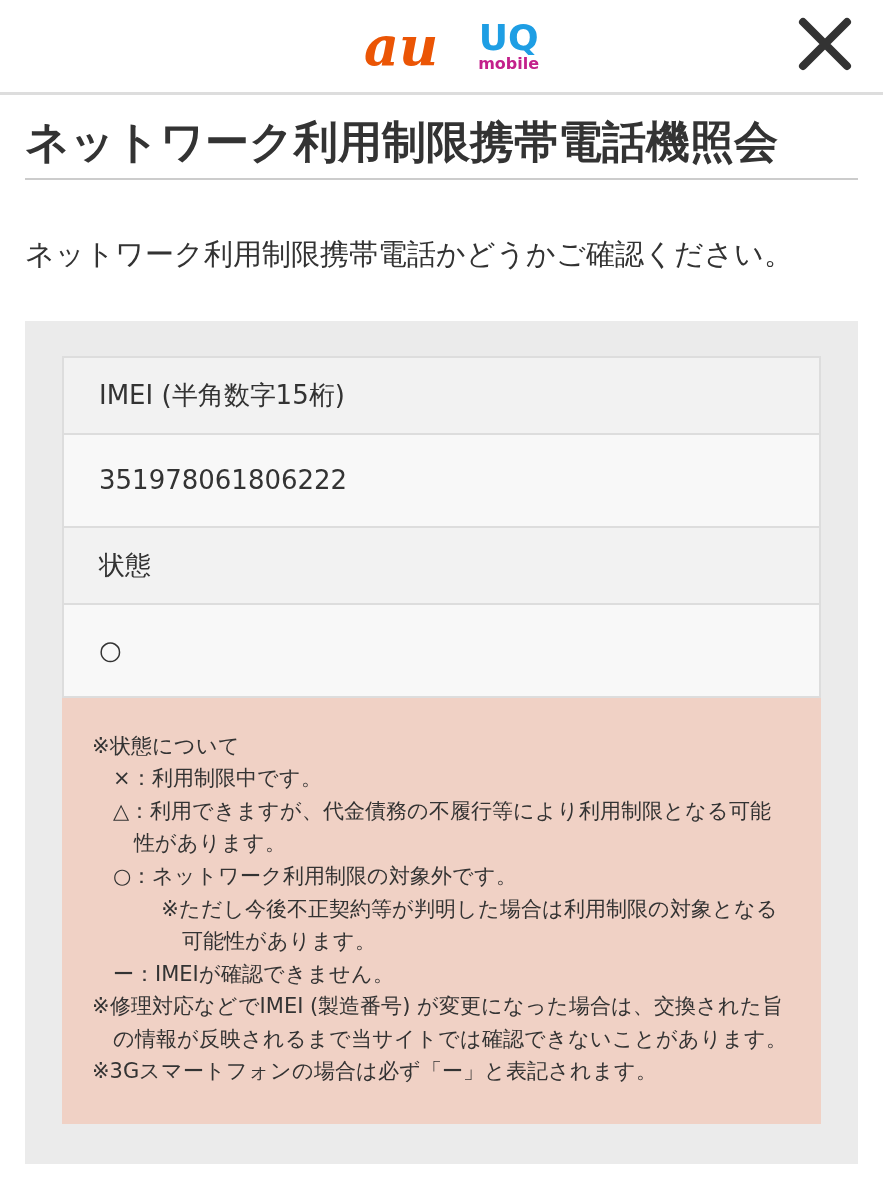 The height and width of the screenshot is (1200, 883). What do you see at coordinates (509, 46) in the screenshot?
I see `uq-logo: UQ mobile` at bounding box center [509, 46].